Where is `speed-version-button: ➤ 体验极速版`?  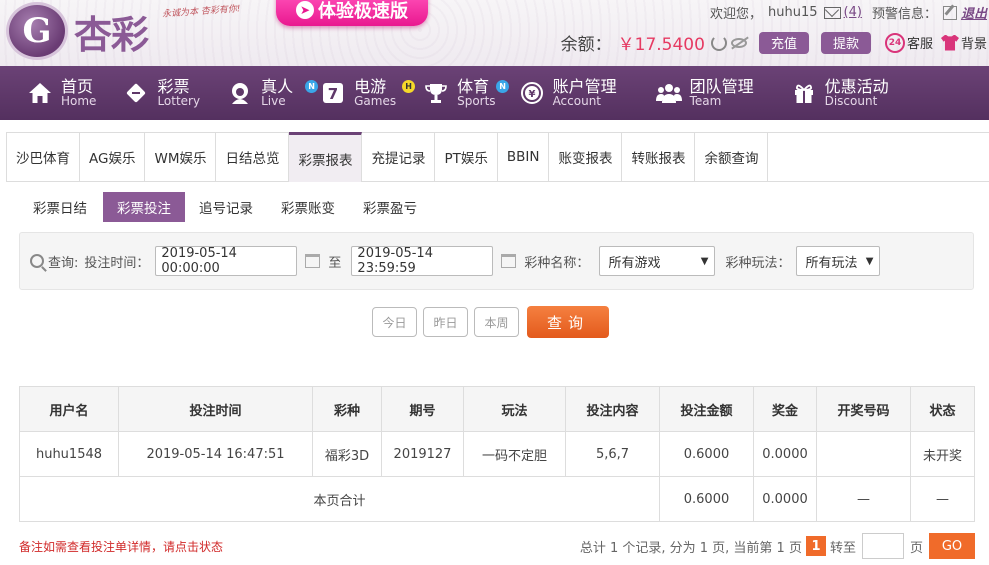
speed-version-button: ➤ 体验极速版 is located at coordinates (352, 13).